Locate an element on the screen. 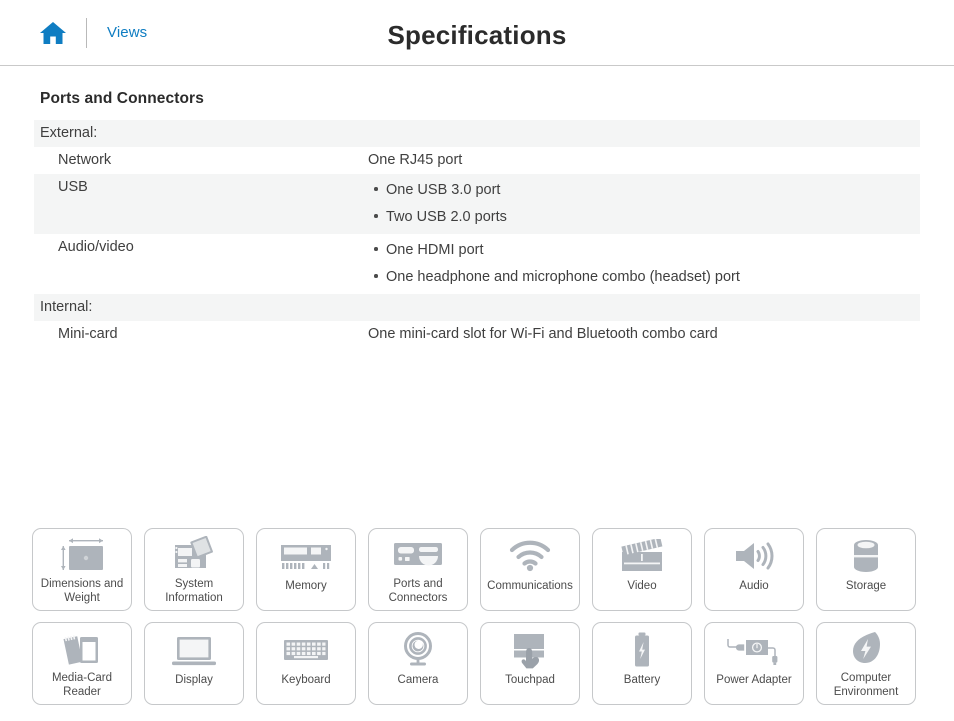  wifi-icon is located at coordinates (530, 556).